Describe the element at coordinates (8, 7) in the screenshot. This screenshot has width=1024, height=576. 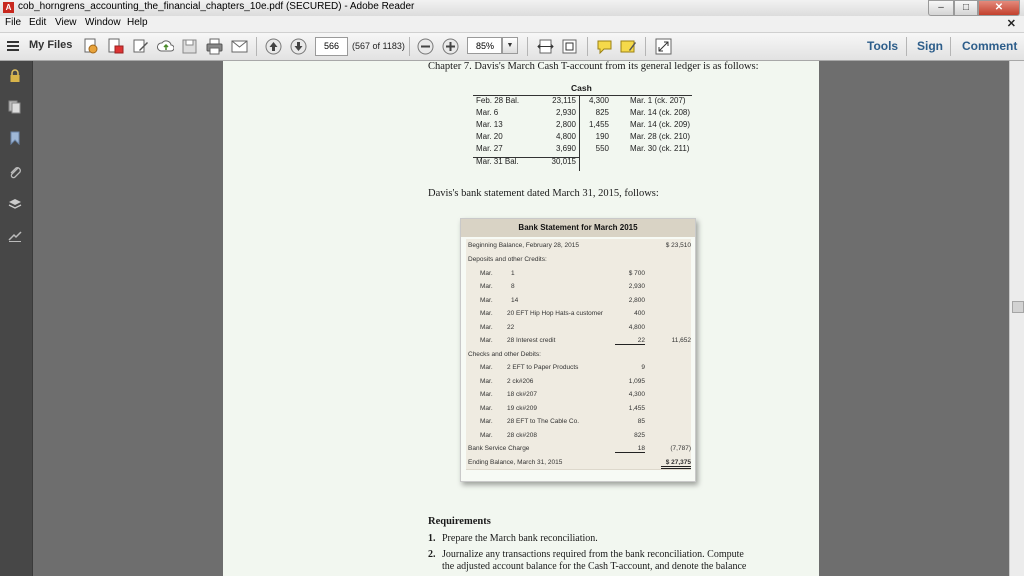
I see `adobe-pdf-icon: A` at that location.